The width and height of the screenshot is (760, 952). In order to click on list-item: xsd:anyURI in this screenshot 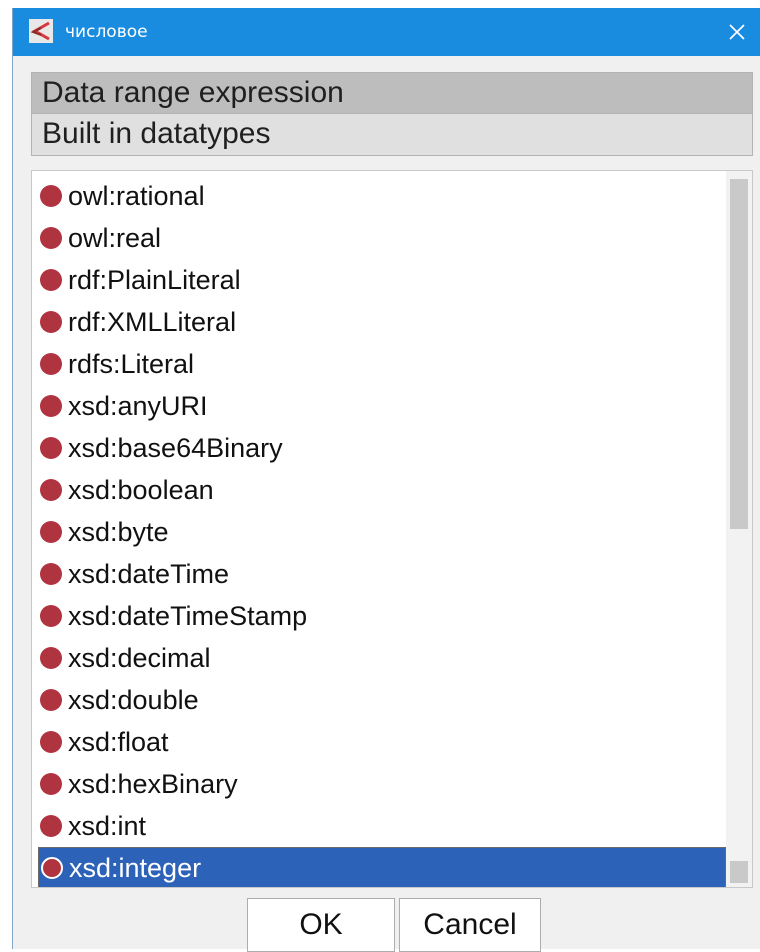, I will do `click(382, 406)`.